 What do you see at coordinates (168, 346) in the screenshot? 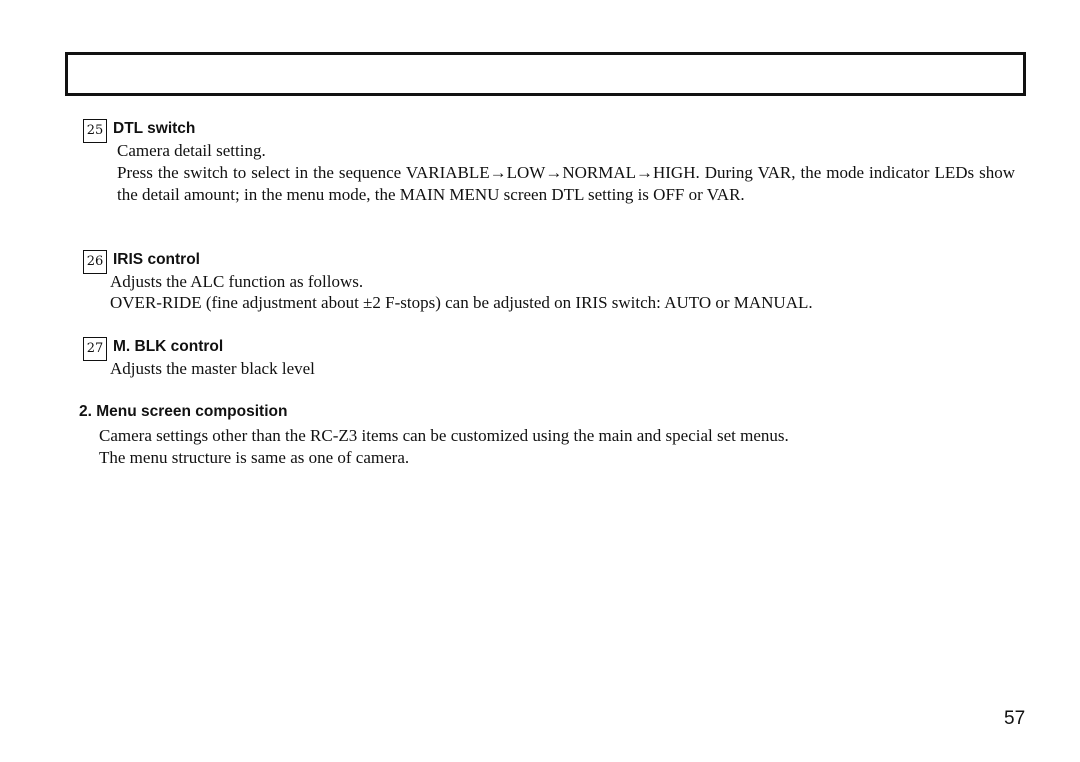
I see `section-title: M. BLK control` at bounding box center [168, 346].